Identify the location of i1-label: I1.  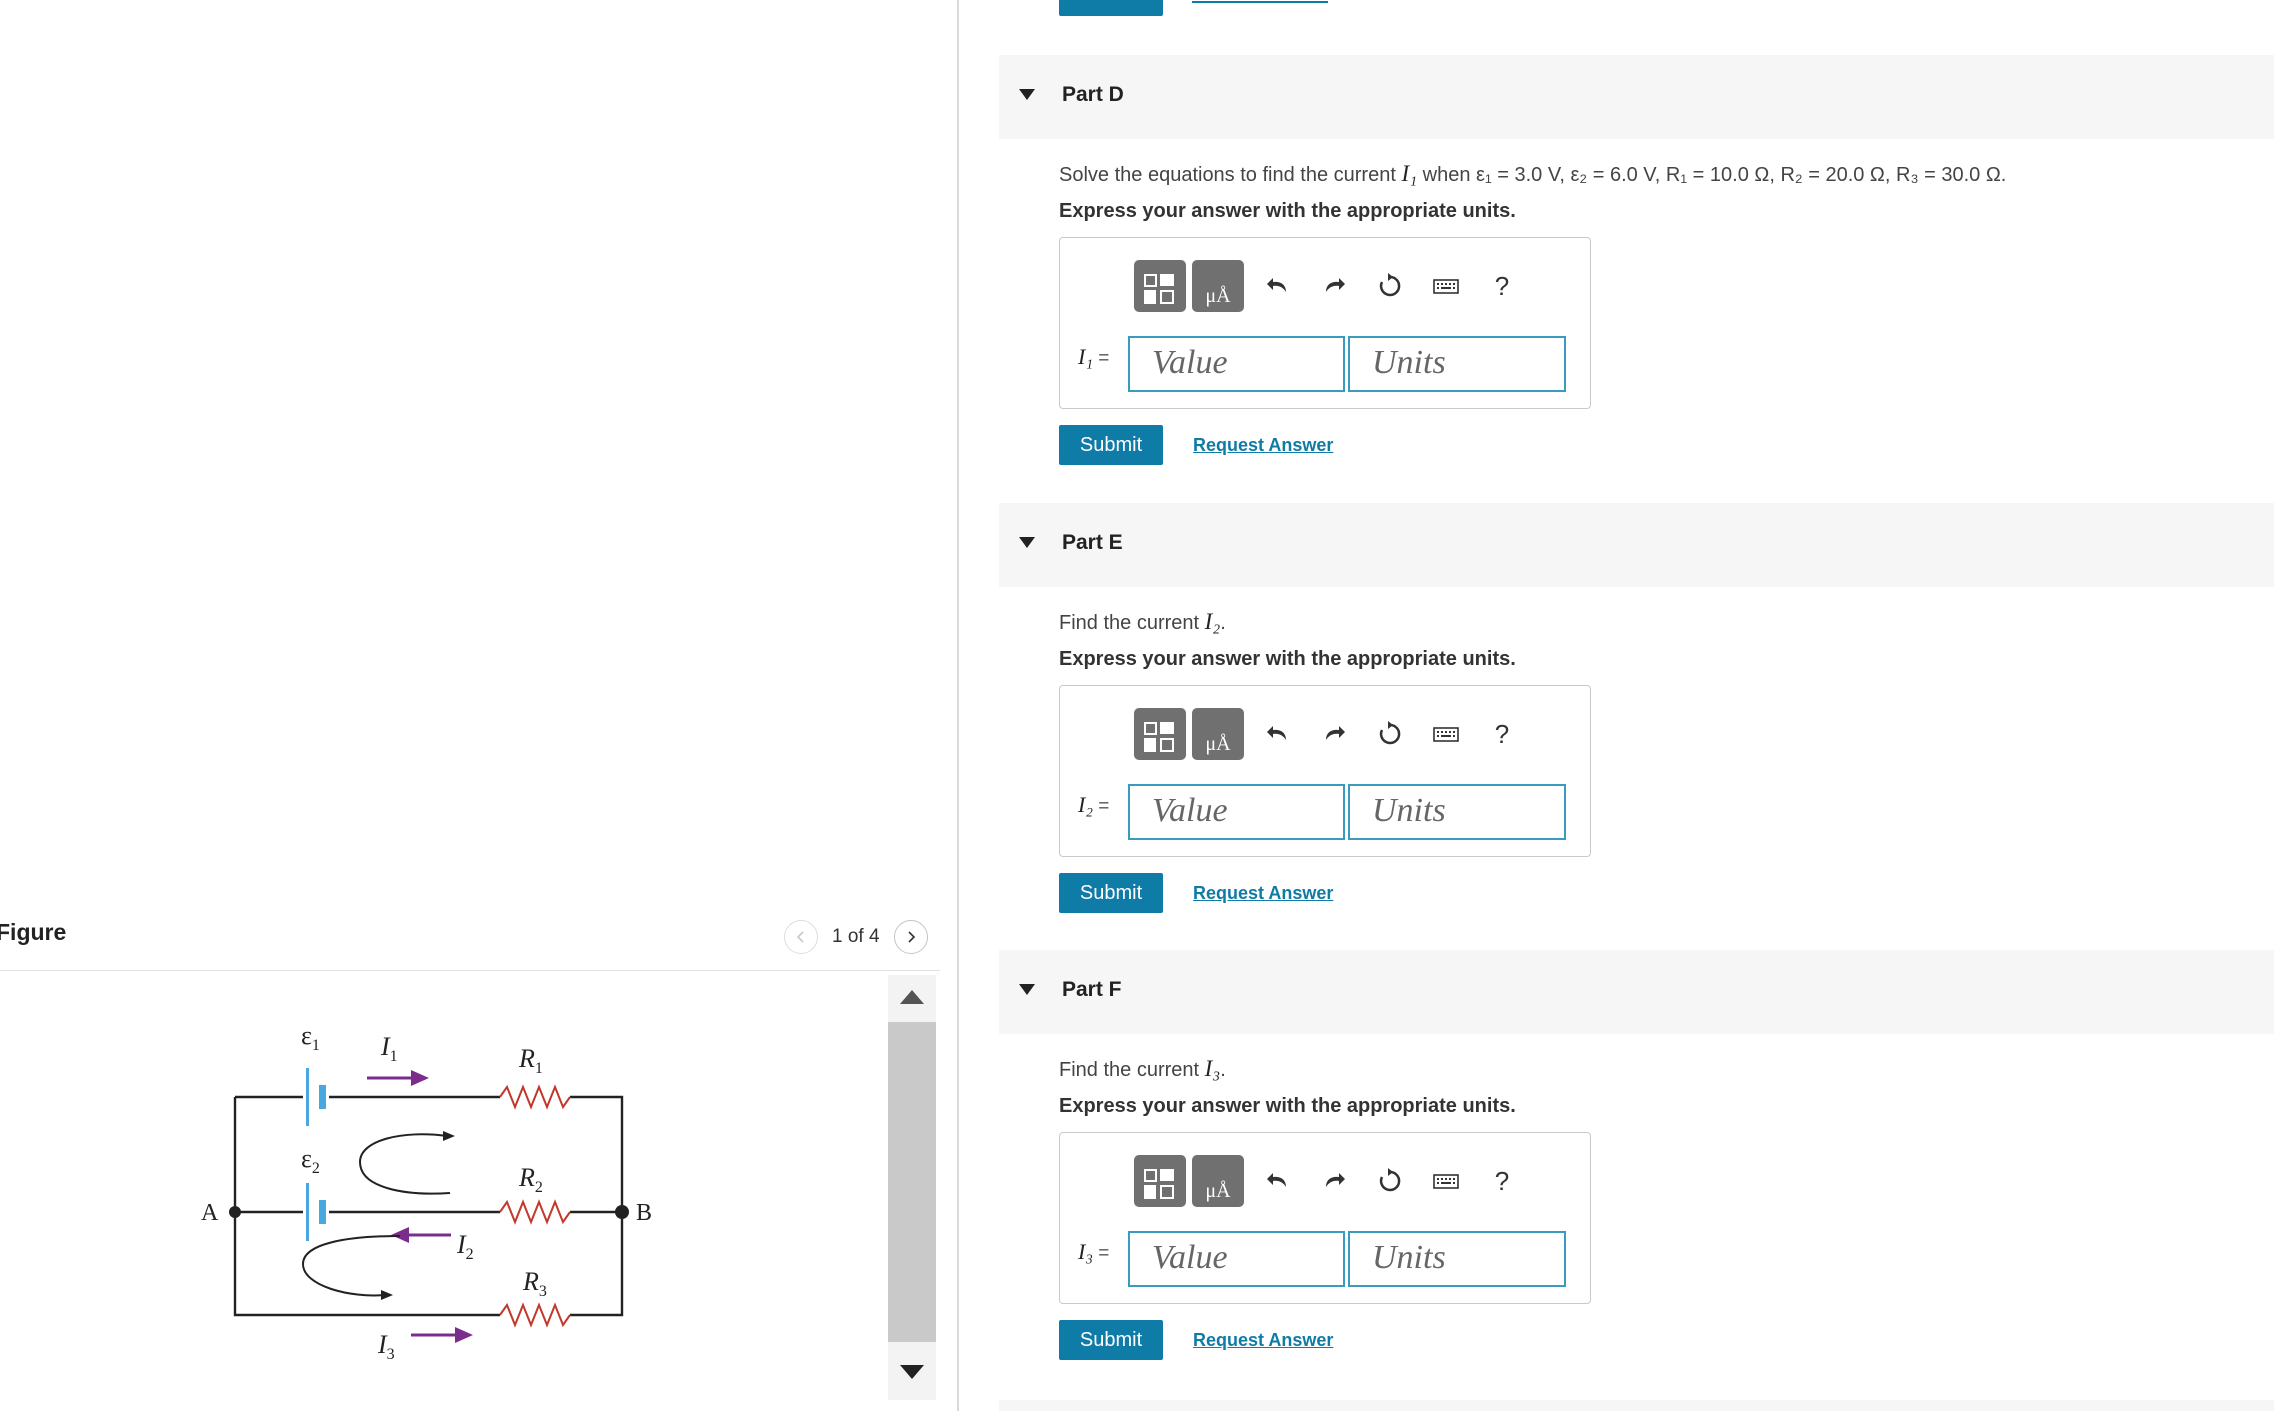
(389, 1048).